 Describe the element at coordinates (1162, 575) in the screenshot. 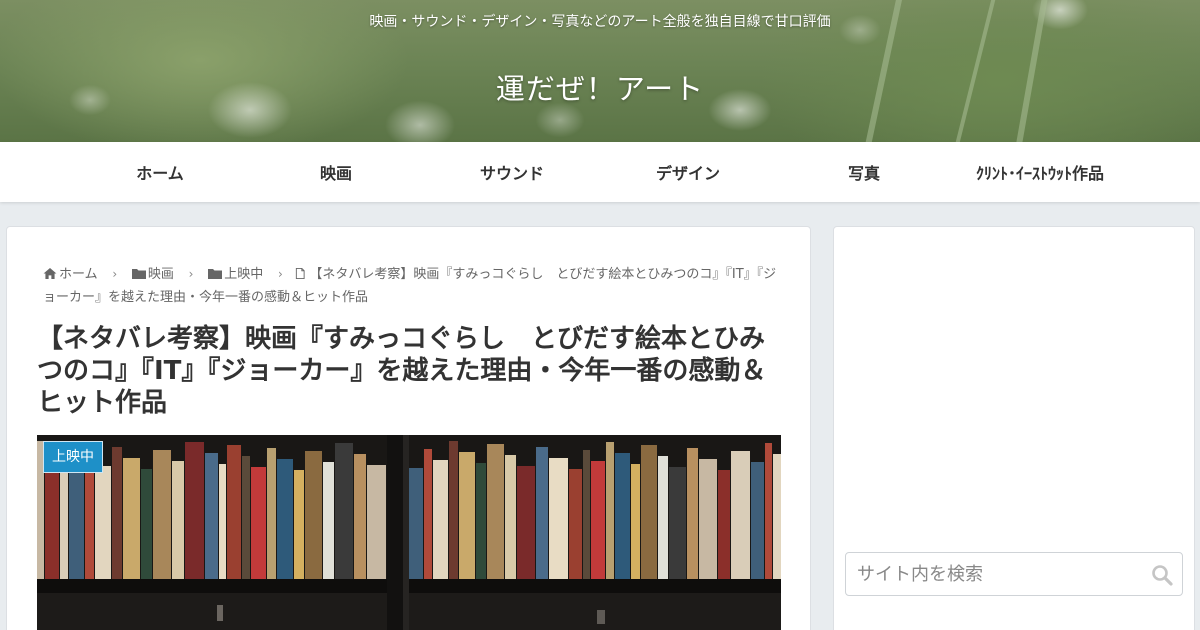

I see `search-icon` at that location.